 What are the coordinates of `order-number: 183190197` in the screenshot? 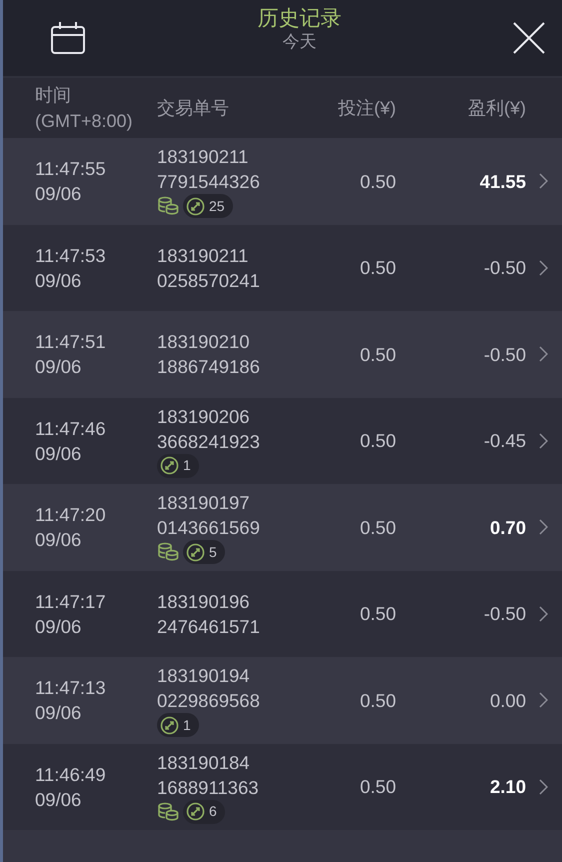 It's located at (204, 503).